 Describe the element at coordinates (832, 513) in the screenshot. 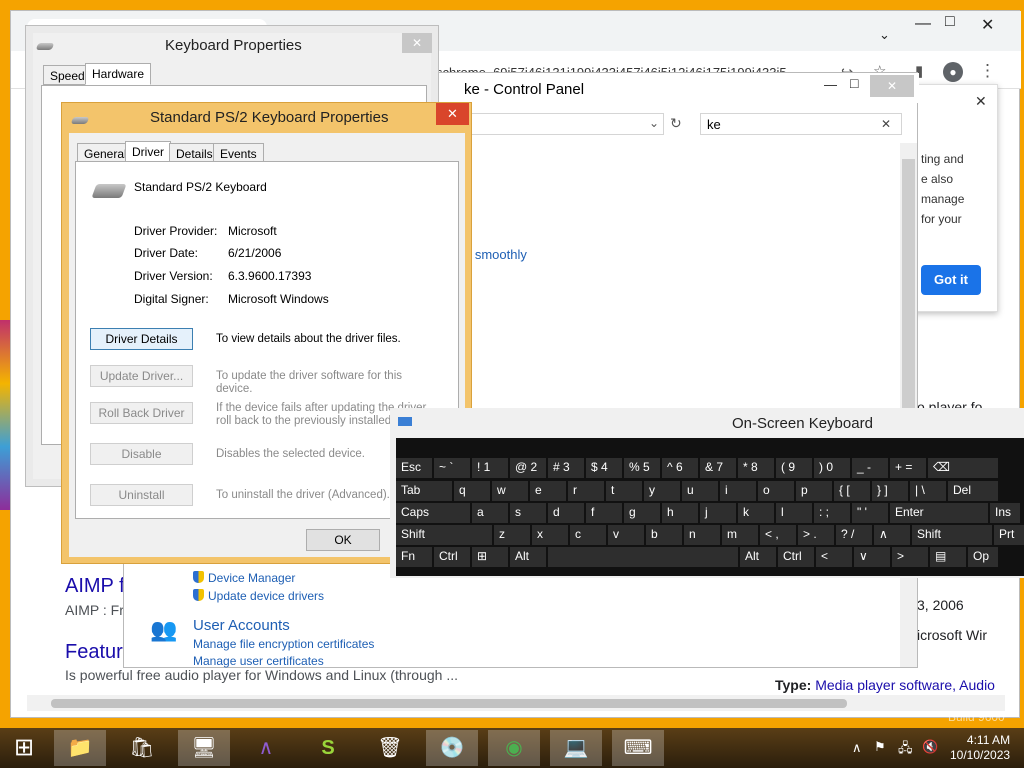

I see `osk-key: : ;` at that location.